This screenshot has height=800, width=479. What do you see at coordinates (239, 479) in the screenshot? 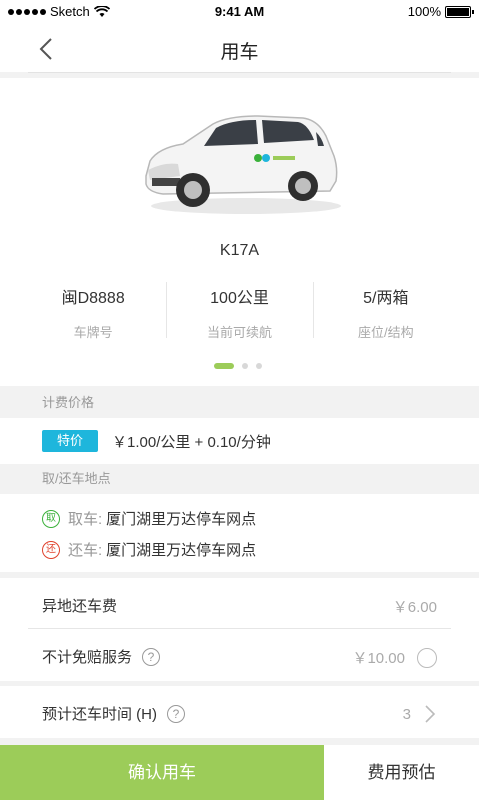
I see `locations-header: 取/还车地点` at bounding box center [239, 479].